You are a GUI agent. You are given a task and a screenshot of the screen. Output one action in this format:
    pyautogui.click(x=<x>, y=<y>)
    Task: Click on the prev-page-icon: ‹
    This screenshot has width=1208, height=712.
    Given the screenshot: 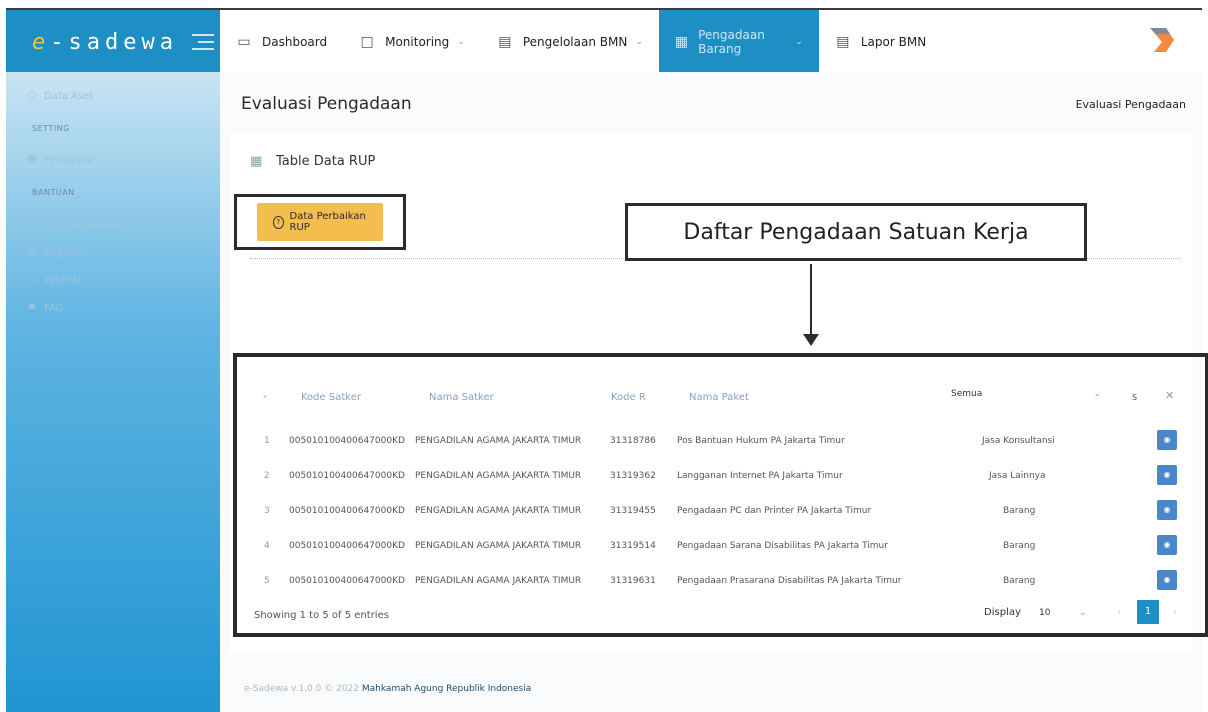 What is the action you would take?
    pyautogui.click(x=1119, y=612)
    